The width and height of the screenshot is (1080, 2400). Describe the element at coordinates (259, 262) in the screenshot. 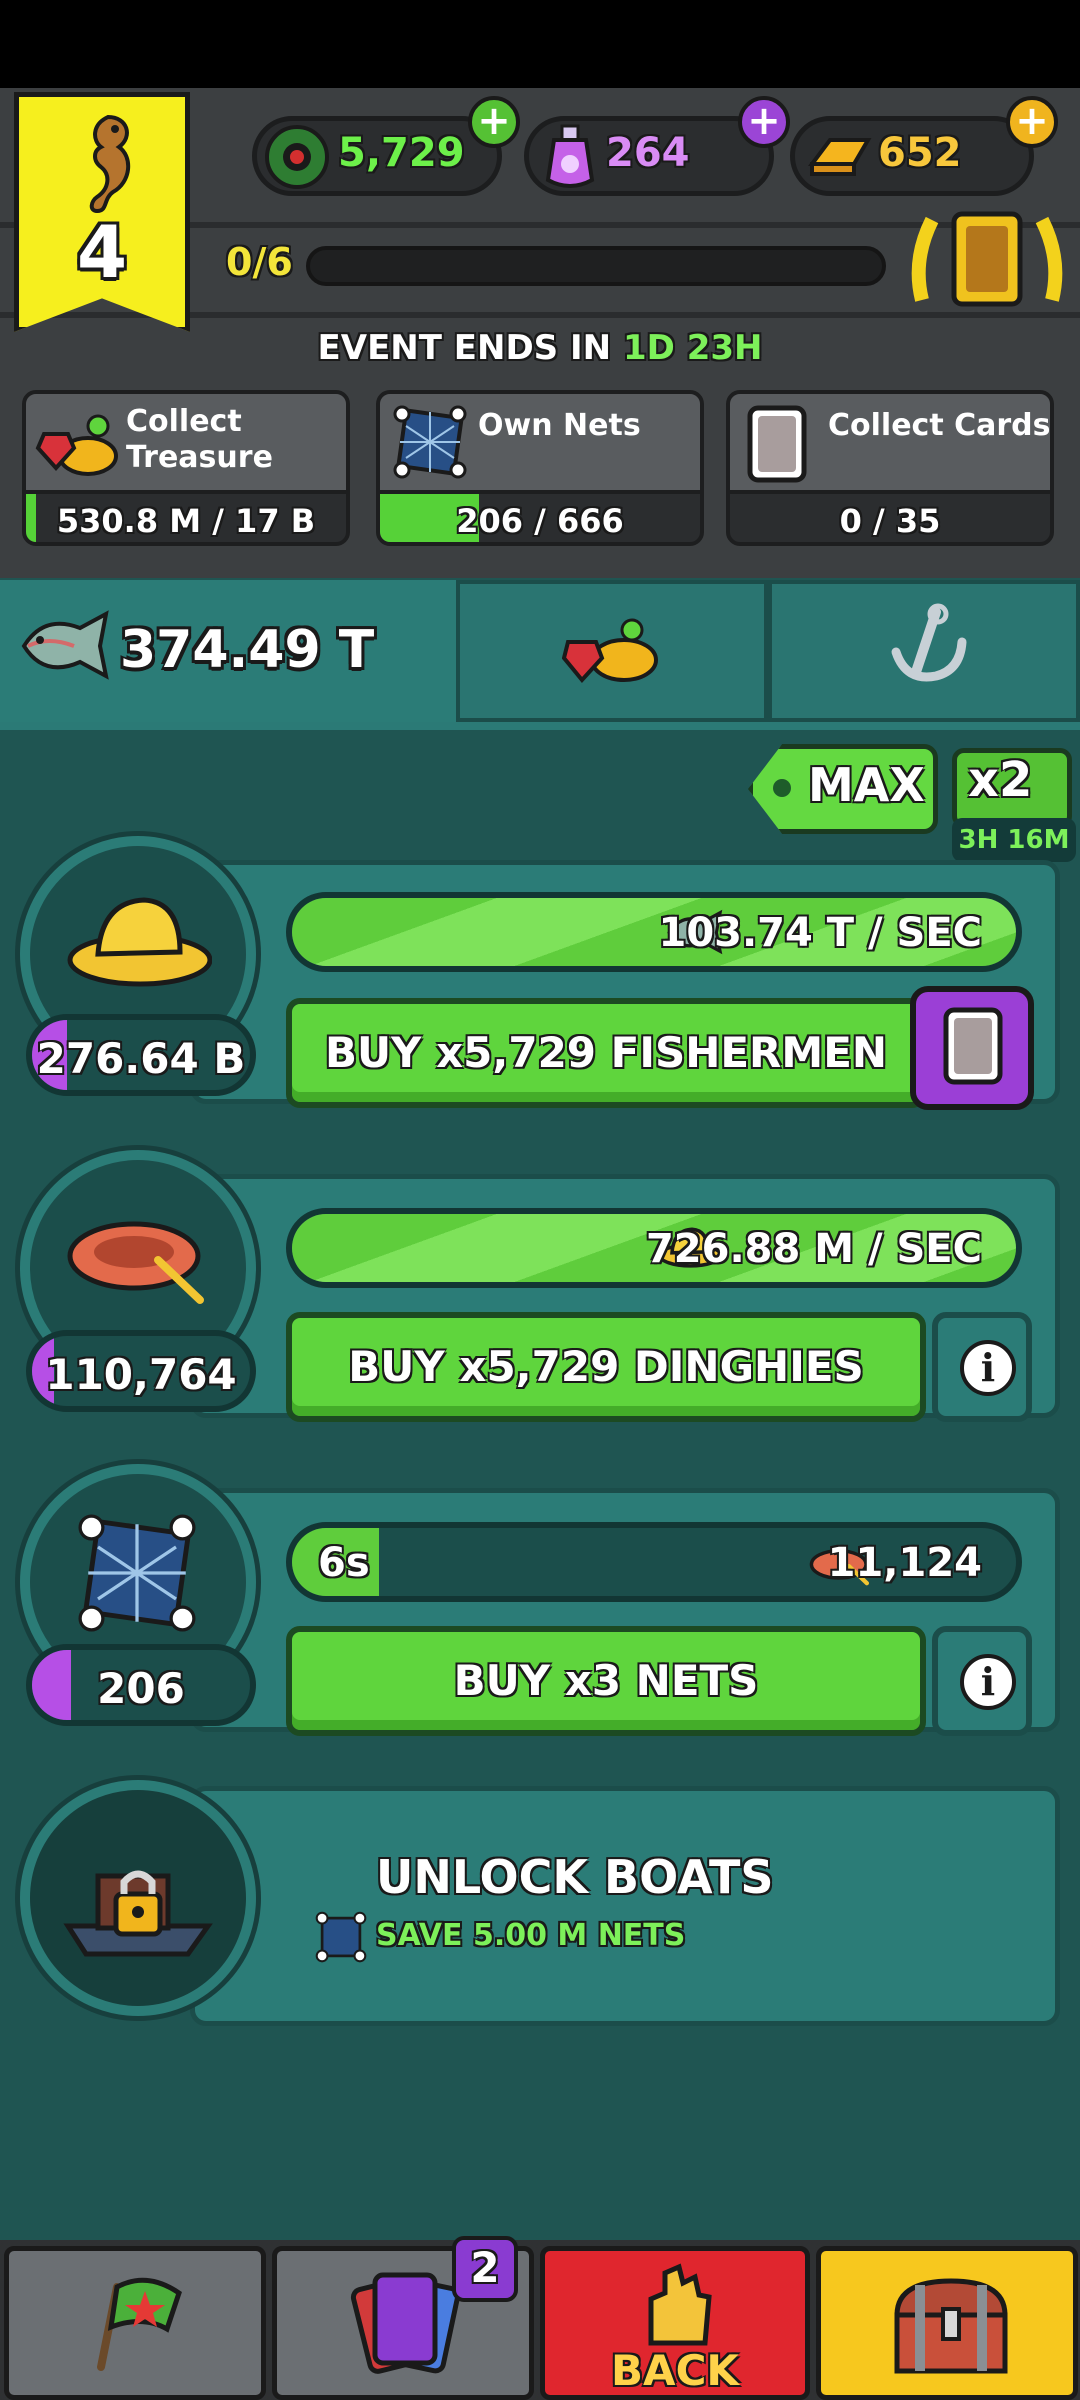

I see `event-progress-label: 0/6` at that location.